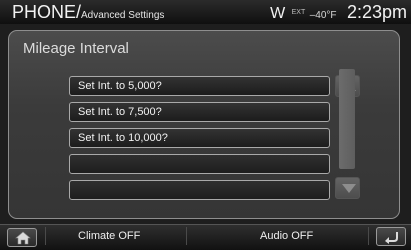 This screenshot has width=411, height=250. Describe the element at coordinates (123, 138) in the screenshot. I see `option-label: Set Int. to 10,000?` at that location.